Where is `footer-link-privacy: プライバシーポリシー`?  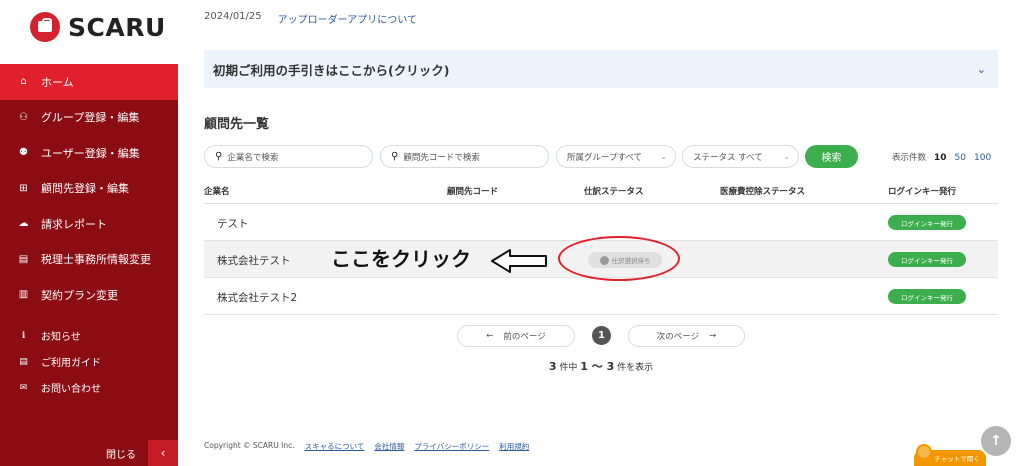
footer-link-privacy: プライバシーポリシー is located at coordinates (451, 446).